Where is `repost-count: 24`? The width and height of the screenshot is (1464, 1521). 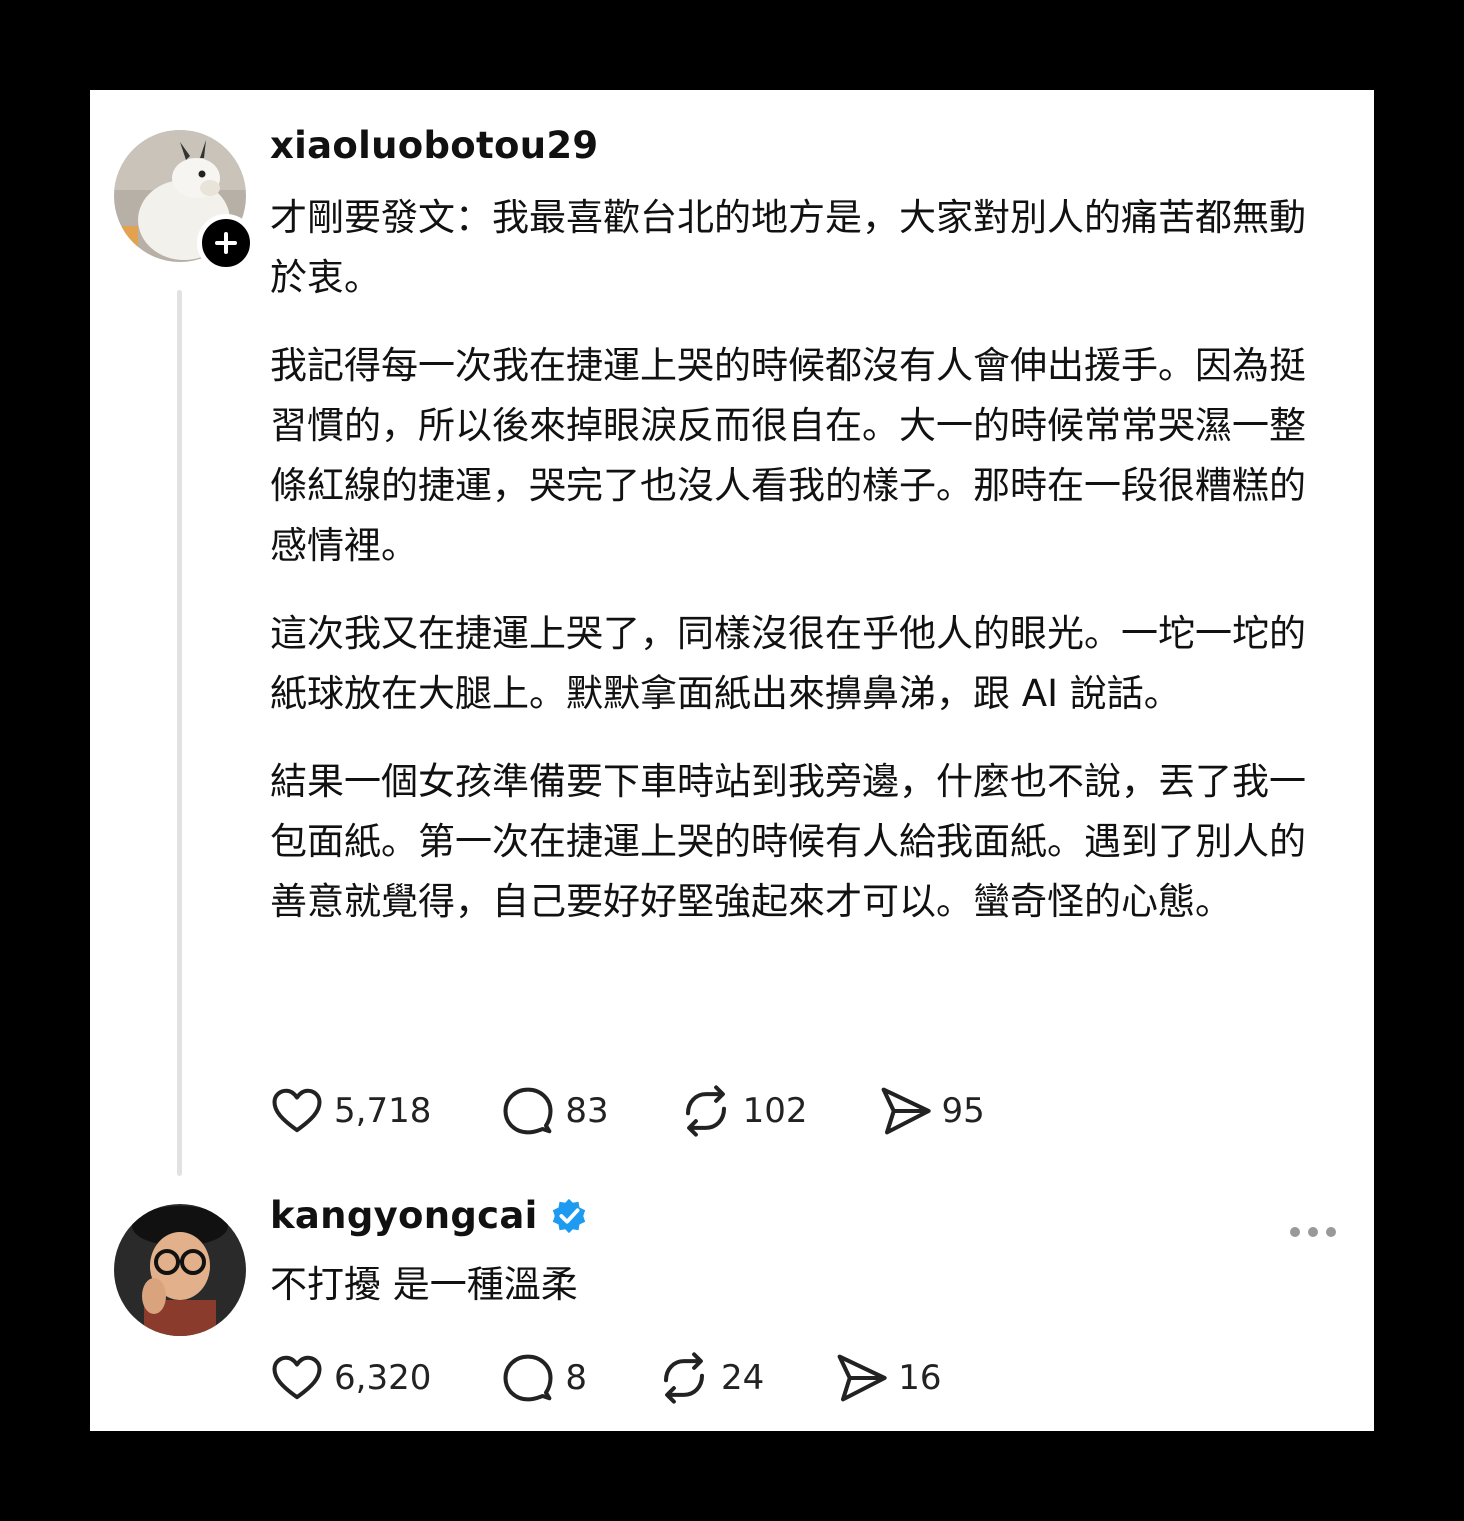 repost-count: 24 is located at coordinates (742, 1378).